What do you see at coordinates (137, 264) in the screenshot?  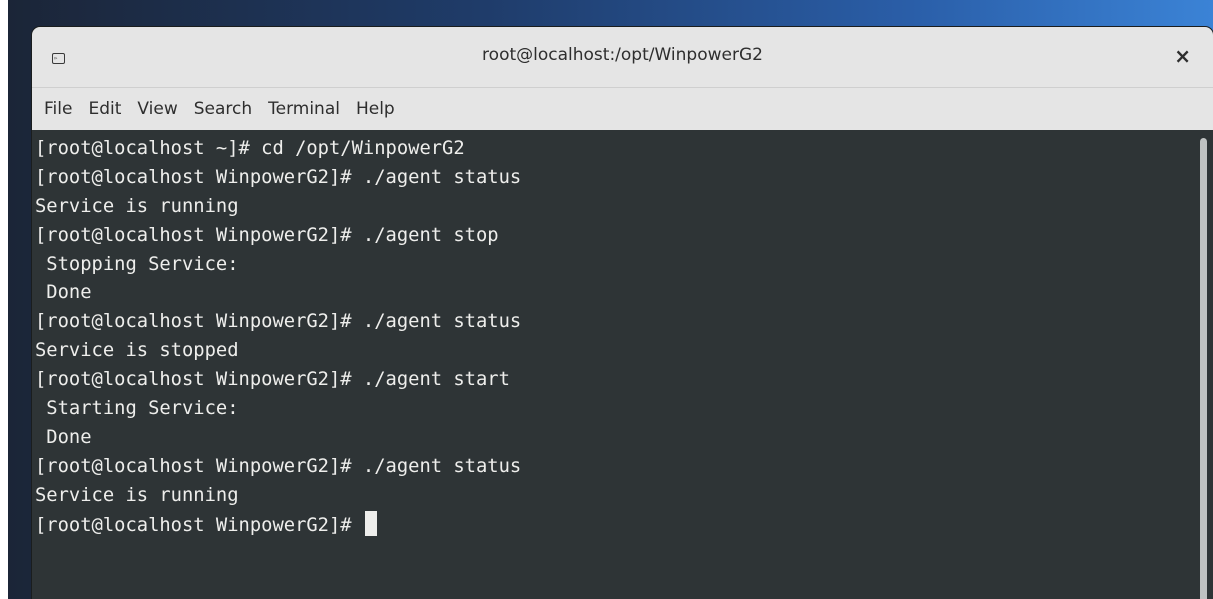 I see `terminal-line: Stopping Service:` at bounding box center [137, 264].